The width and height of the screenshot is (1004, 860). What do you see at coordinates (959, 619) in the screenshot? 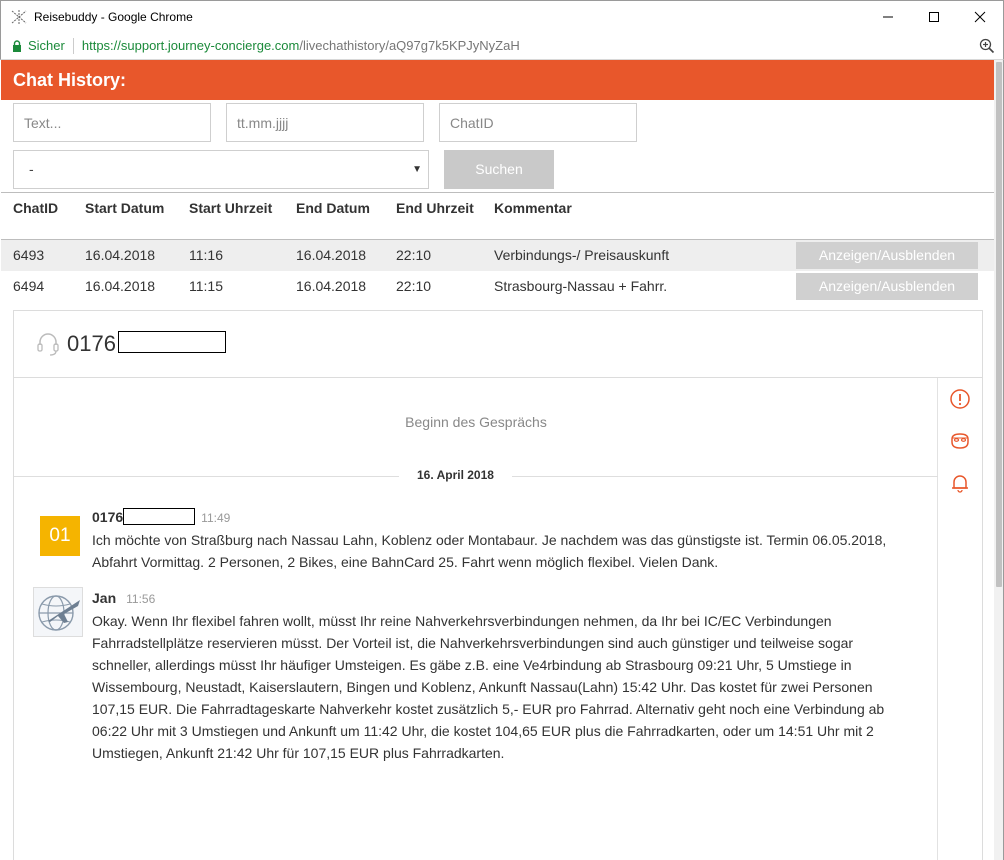
I see `chat-sidebar` at bounding box center [959, 619].